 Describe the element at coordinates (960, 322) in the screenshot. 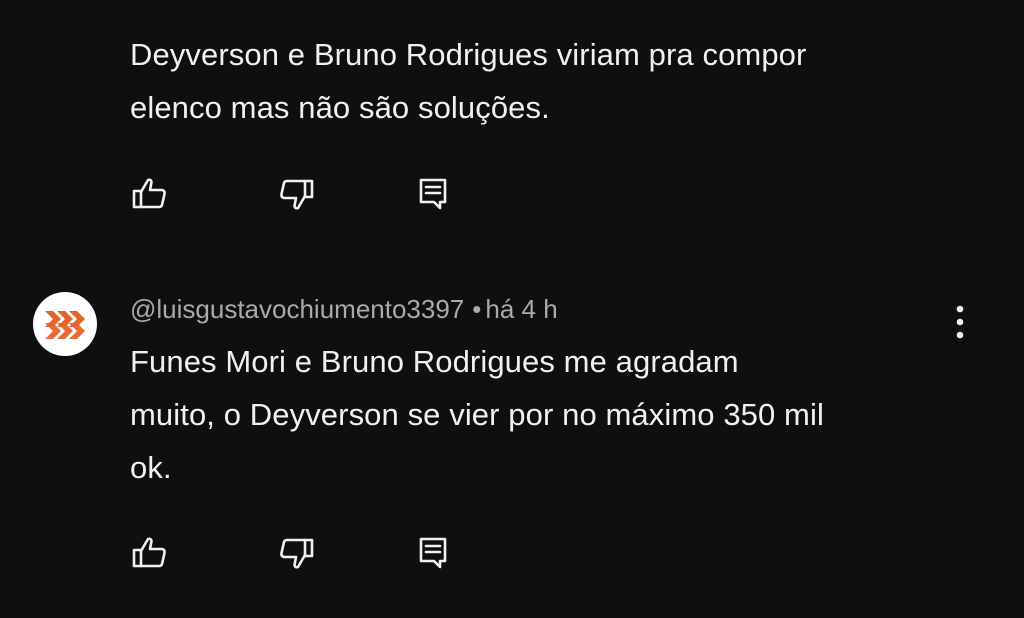

I see `more-vertical-icon` at that location.